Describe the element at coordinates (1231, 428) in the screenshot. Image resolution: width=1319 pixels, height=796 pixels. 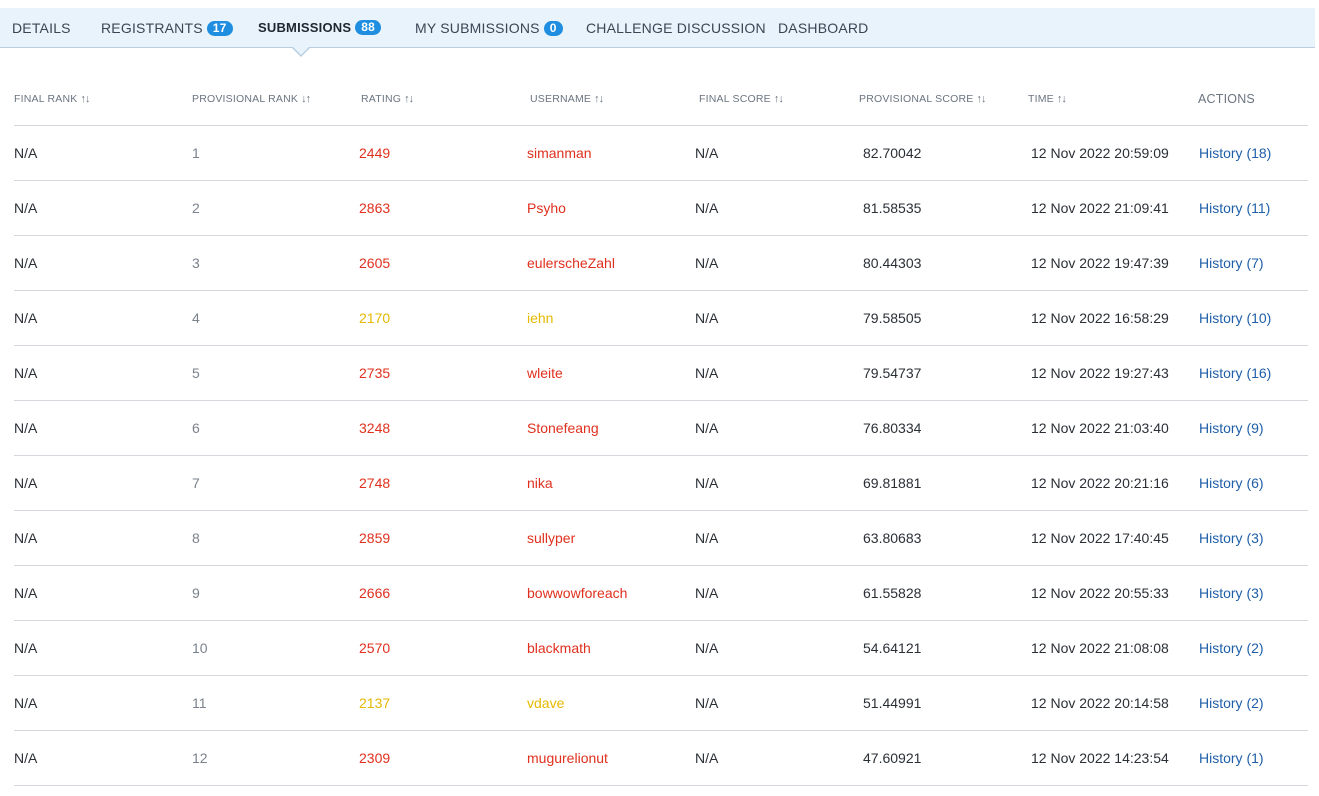
I see `history-link: History (9)` at that location.